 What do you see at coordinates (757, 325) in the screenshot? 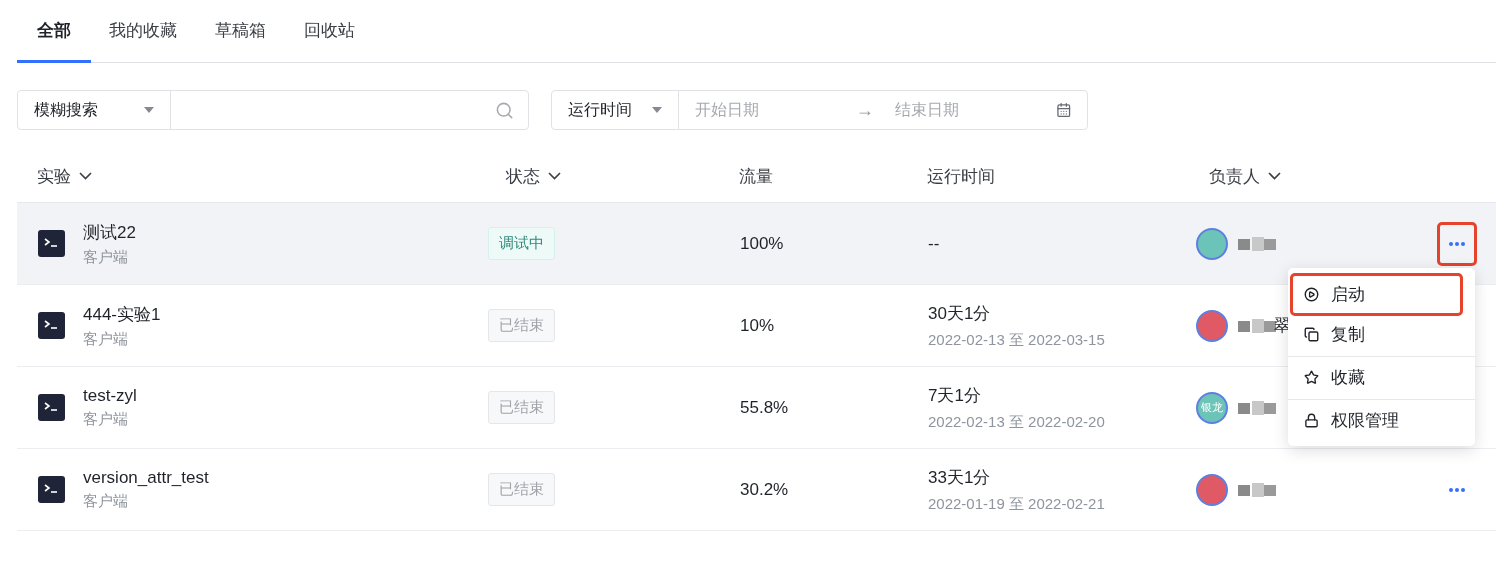
I see `traffic-value: 10%` at bounding box center [757, 325].